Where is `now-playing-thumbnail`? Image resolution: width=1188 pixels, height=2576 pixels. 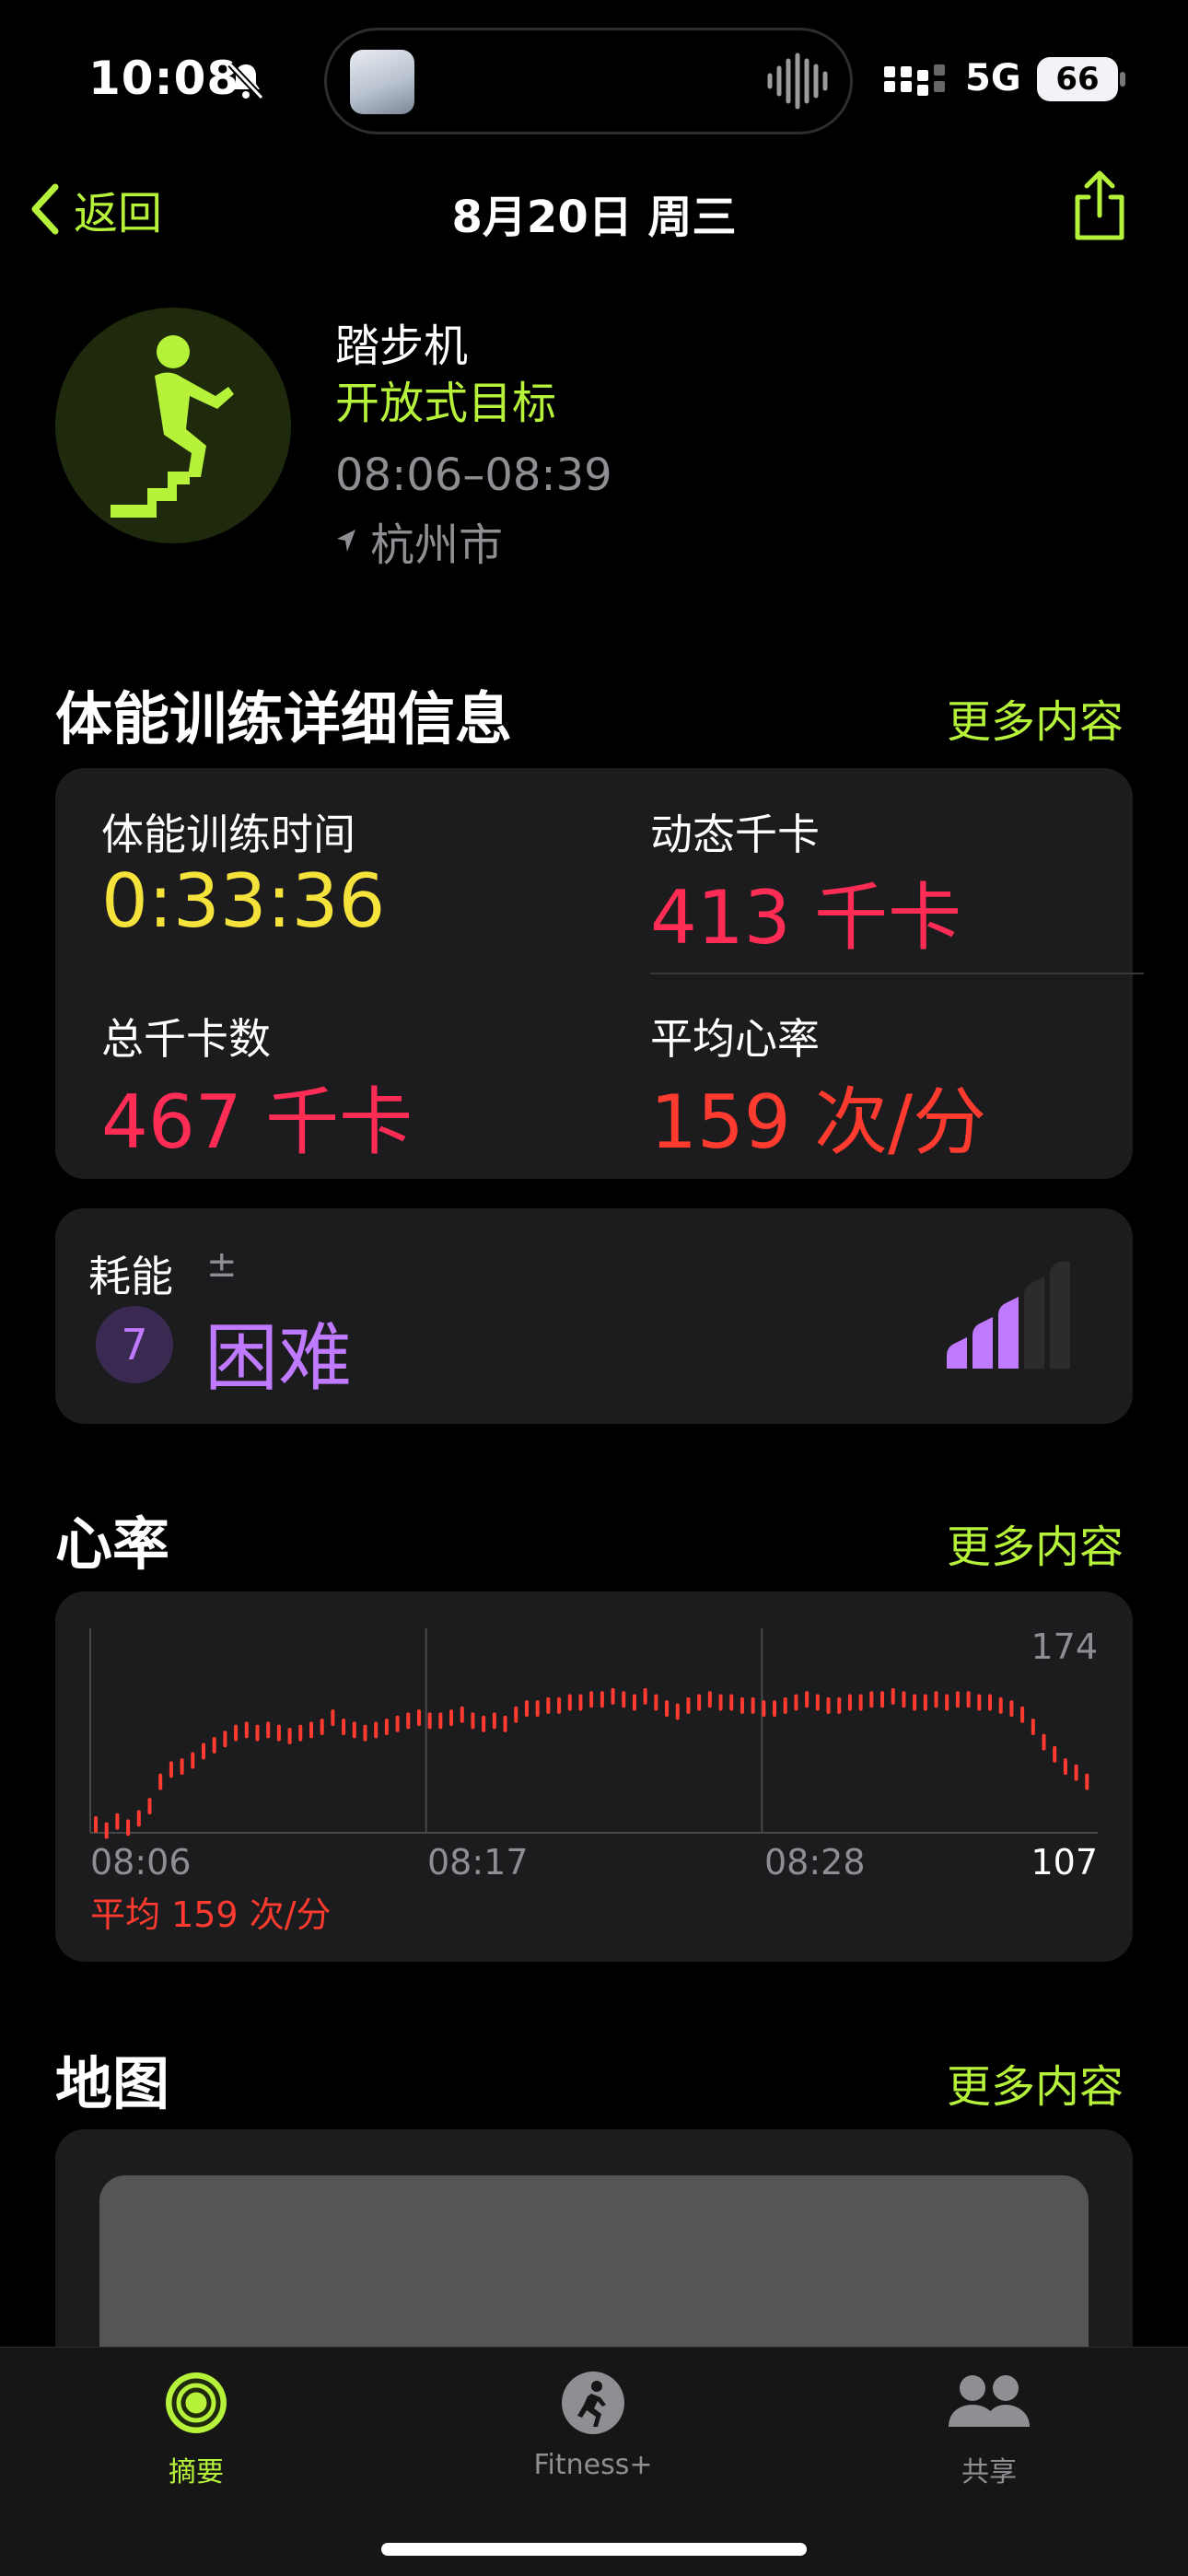 now-playing-thumbnail is located at coordinates (382, 82).